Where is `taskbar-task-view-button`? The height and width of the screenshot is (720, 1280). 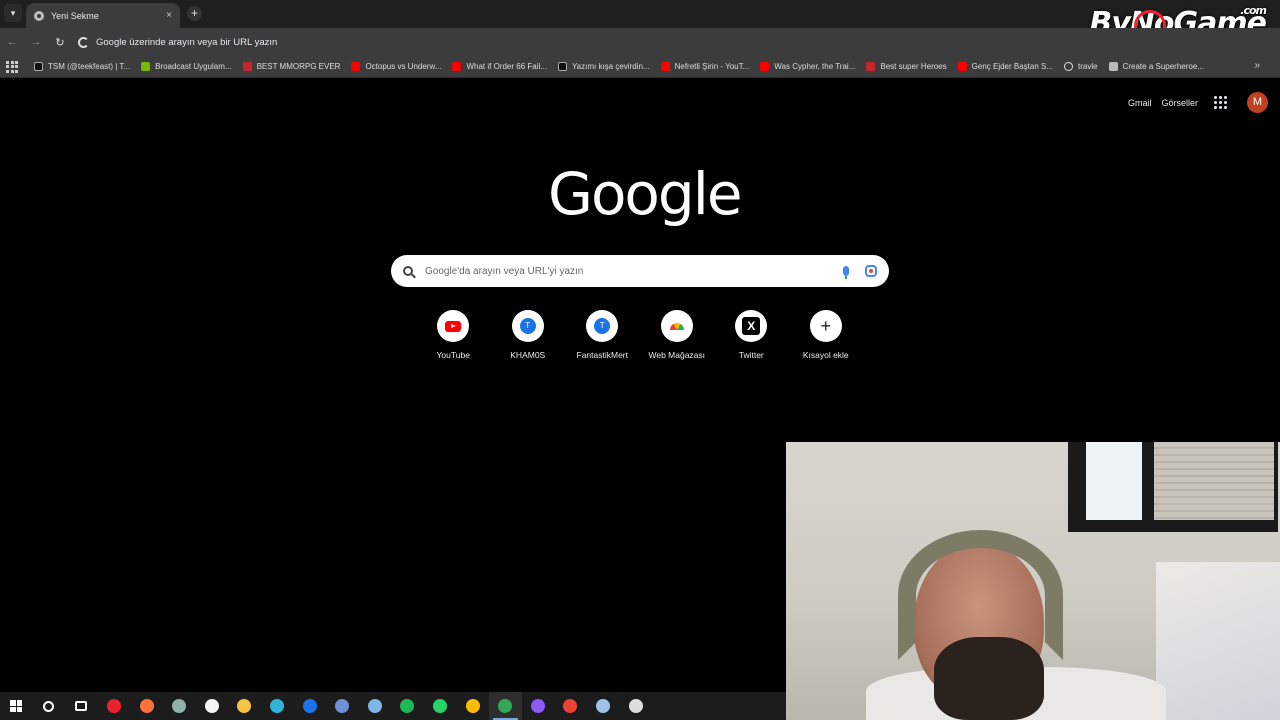
taskbar-task-view-button is located at coordinates (81, 706).